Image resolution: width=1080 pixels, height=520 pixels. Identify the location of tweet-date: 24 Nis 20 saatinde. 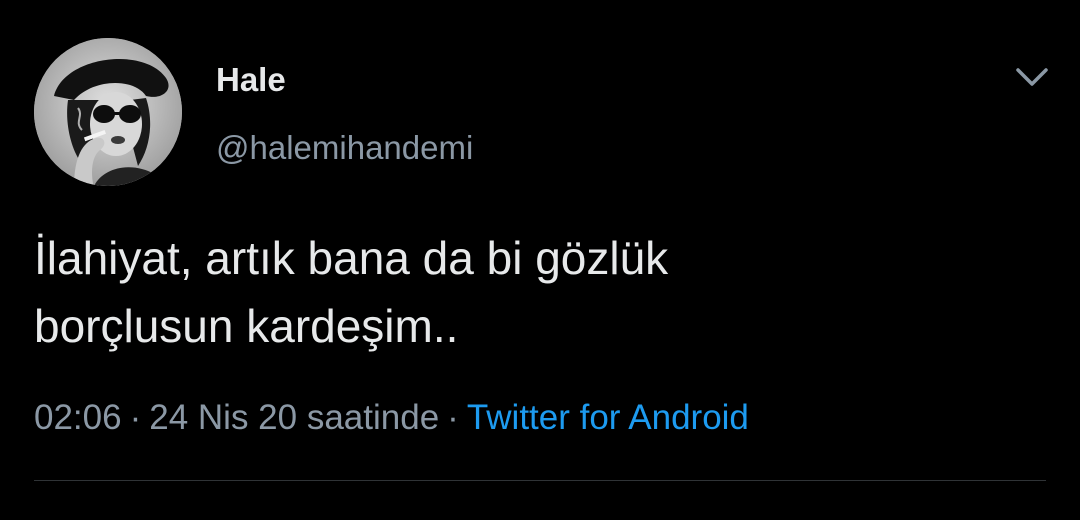
(294, 417).